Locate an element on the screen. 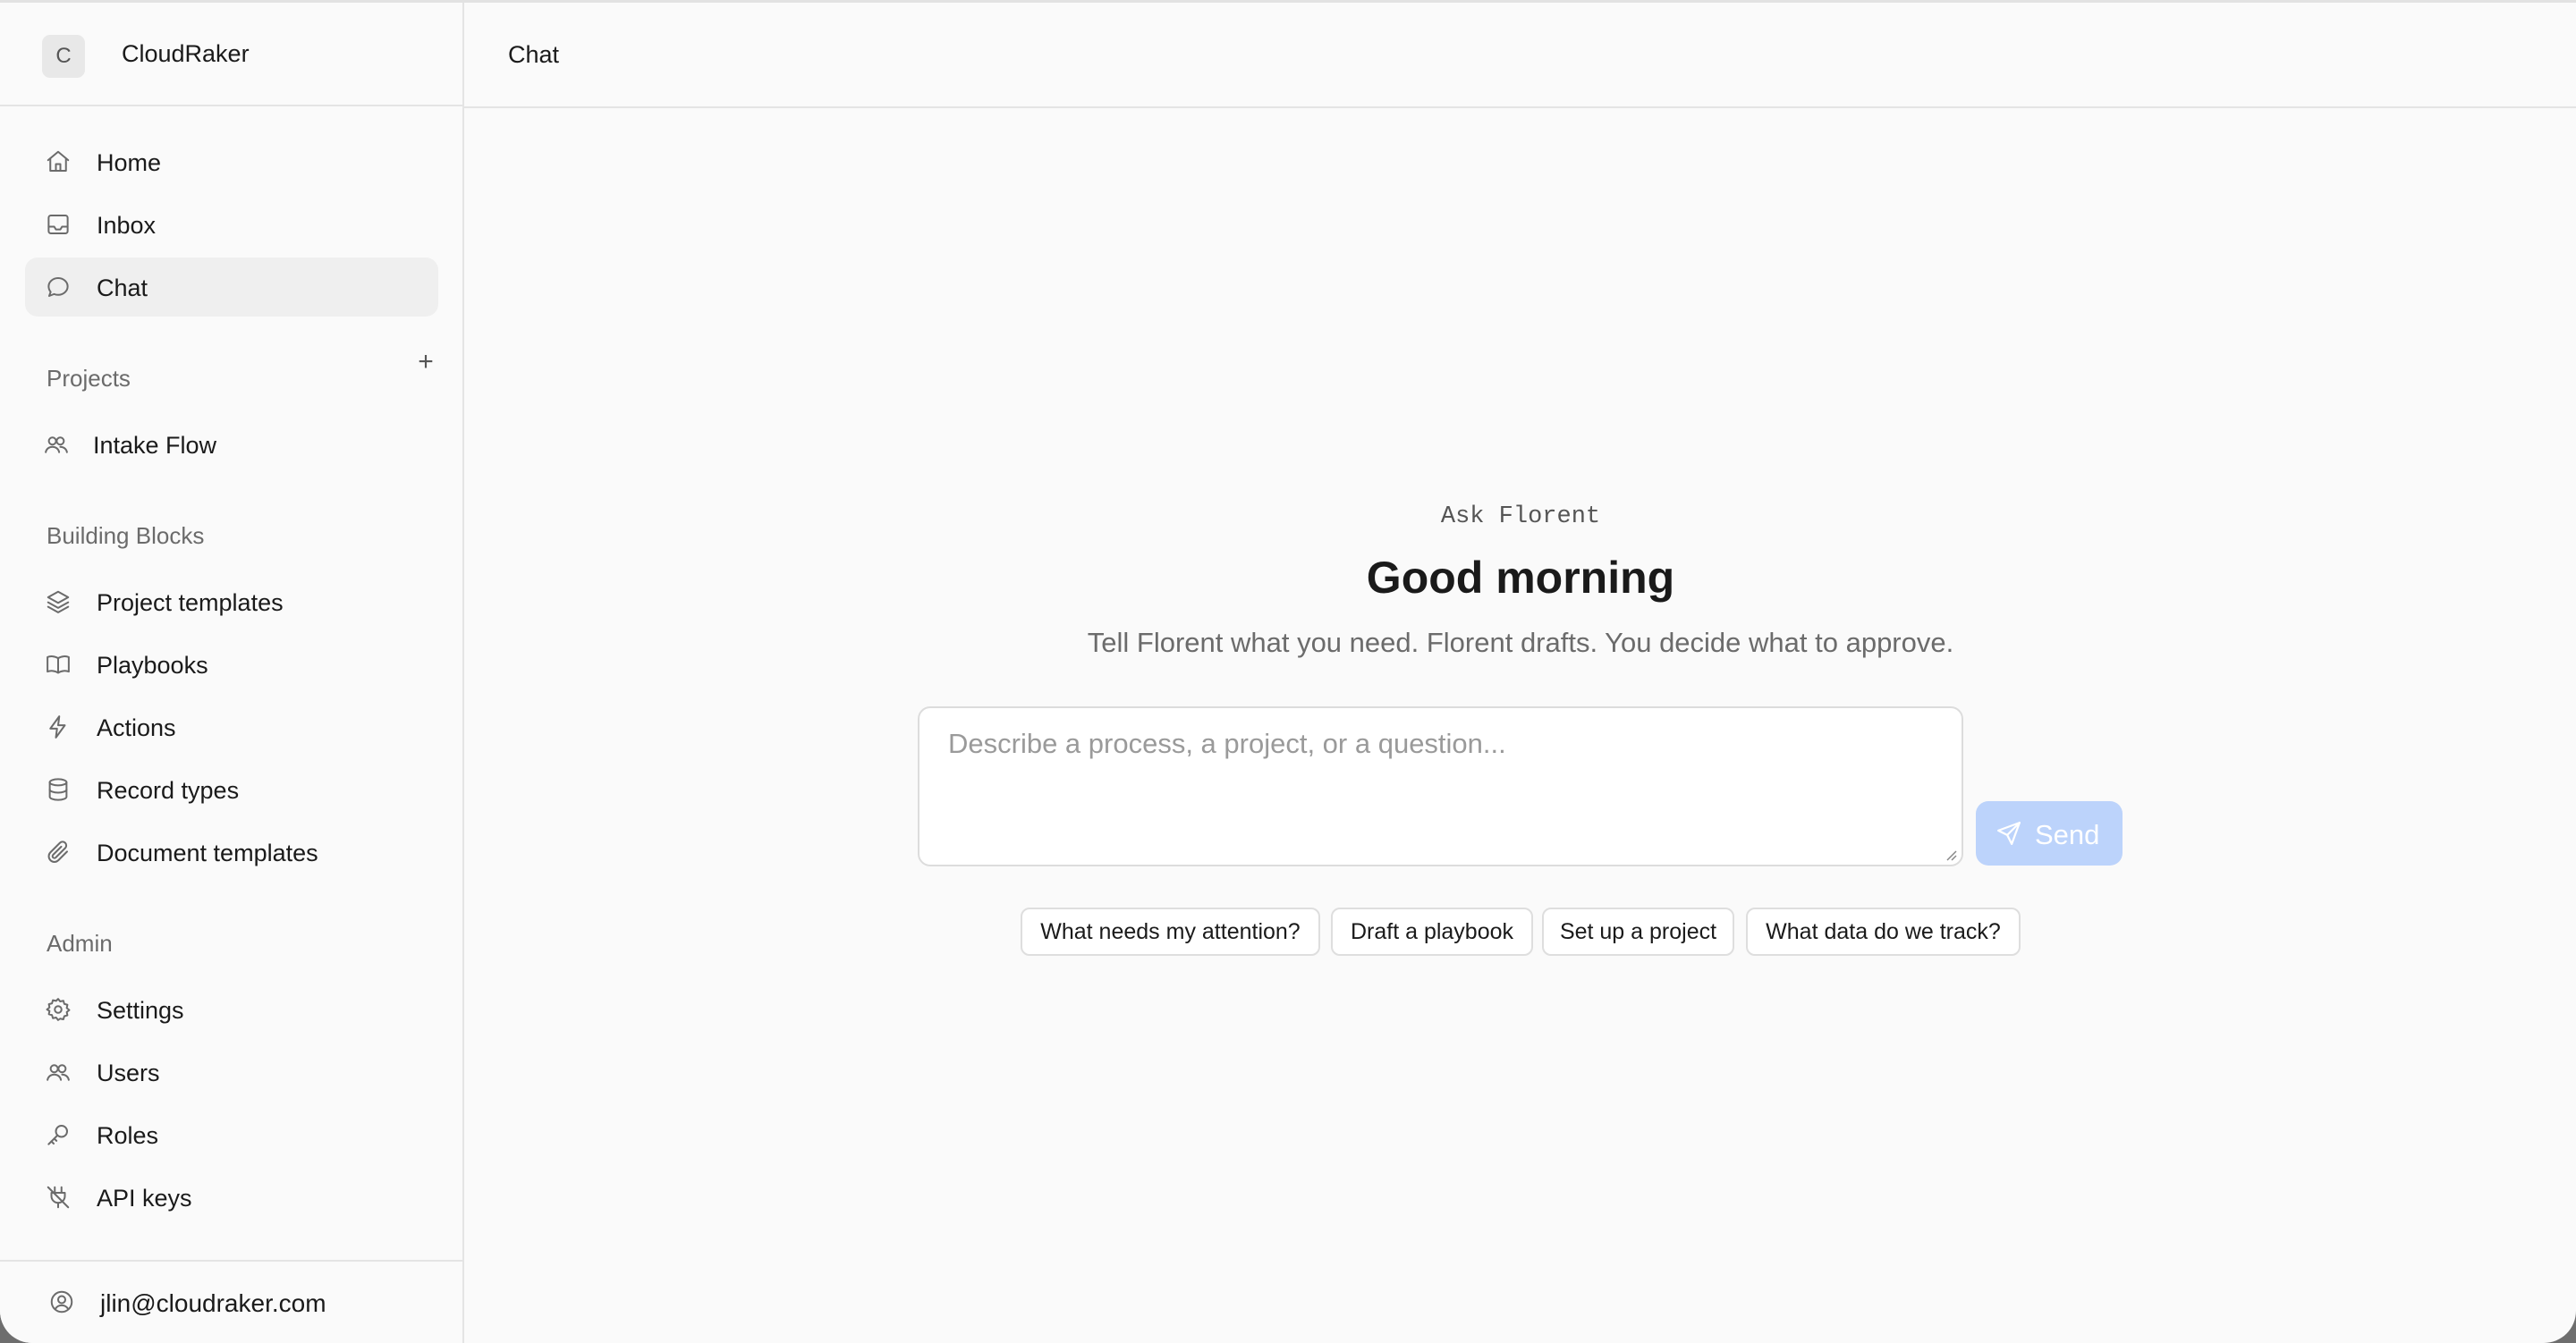 The width and height of the screenshot is (2576, 1343). sidebar-item-label: API keys is located at coordinates (144, 1198).